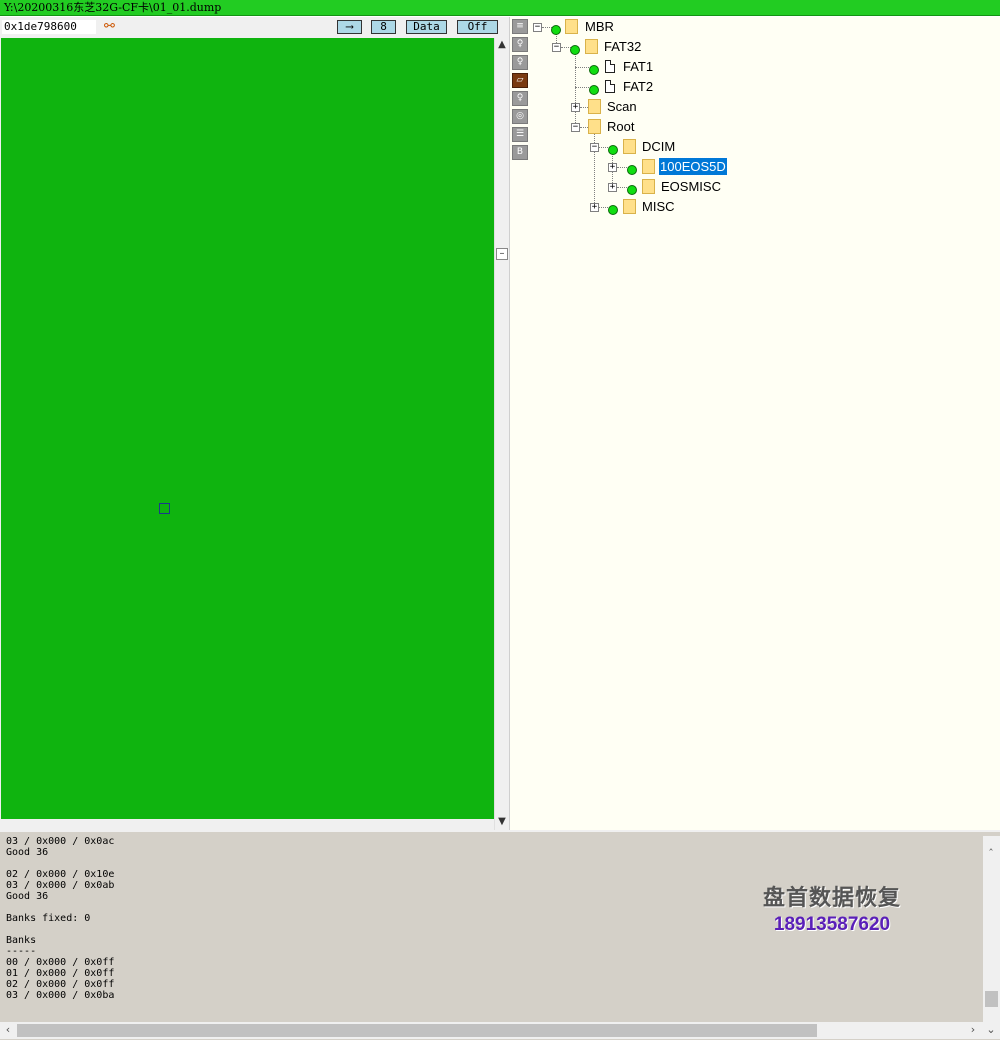 This screenshot has height=1040, width=1000. Describe the element at coordinates (638, 66) in the screenshot. I see `tree-label: FAT1` at that location.